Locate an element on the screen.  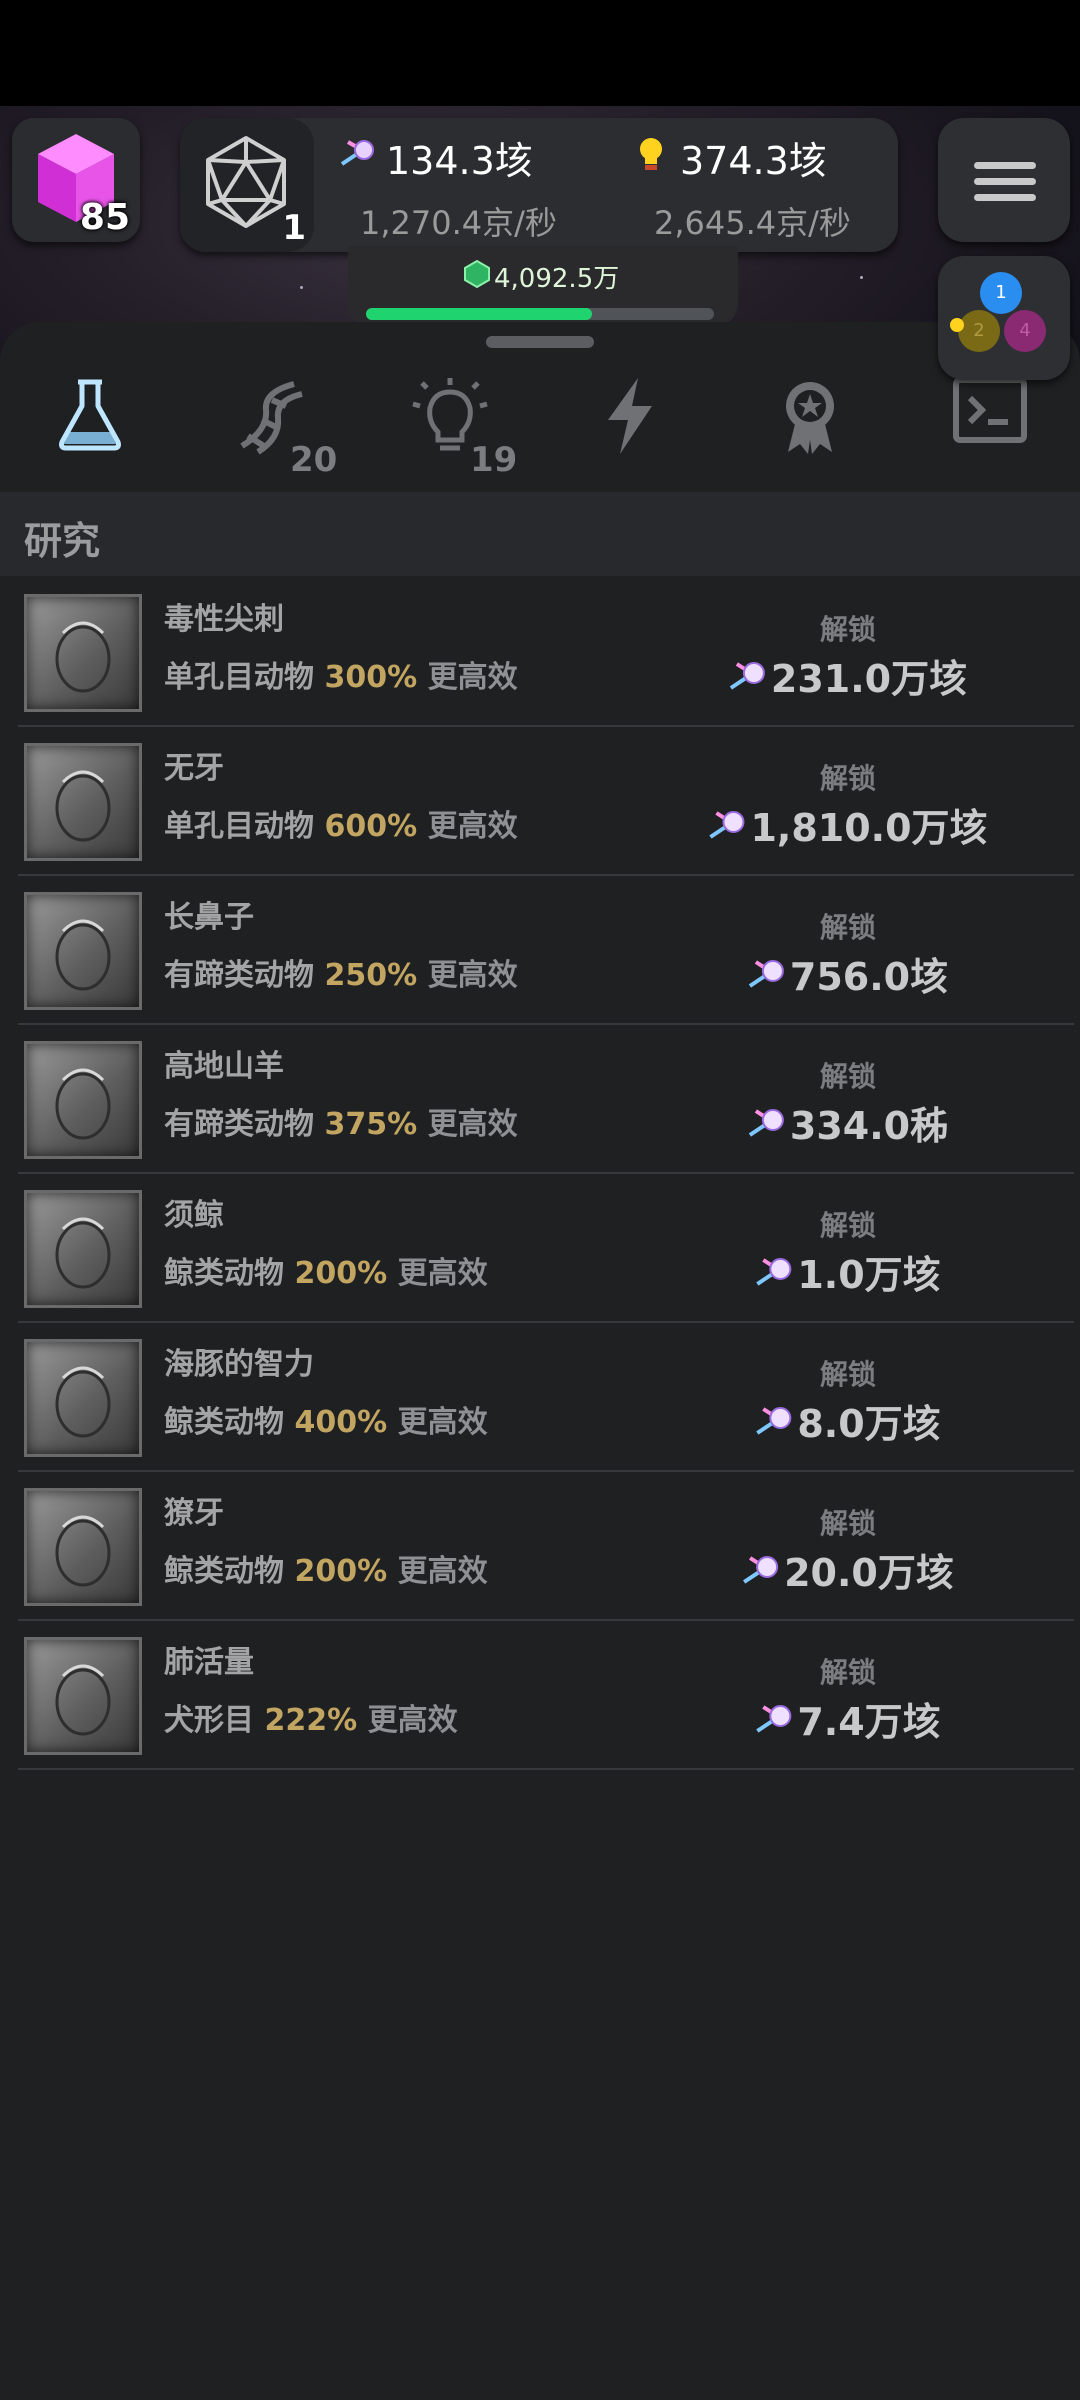
research-row: 无牙 单孔目动物 600% 更高效 解锁 1,810.0万垓 is located at coordinates (546, 801).